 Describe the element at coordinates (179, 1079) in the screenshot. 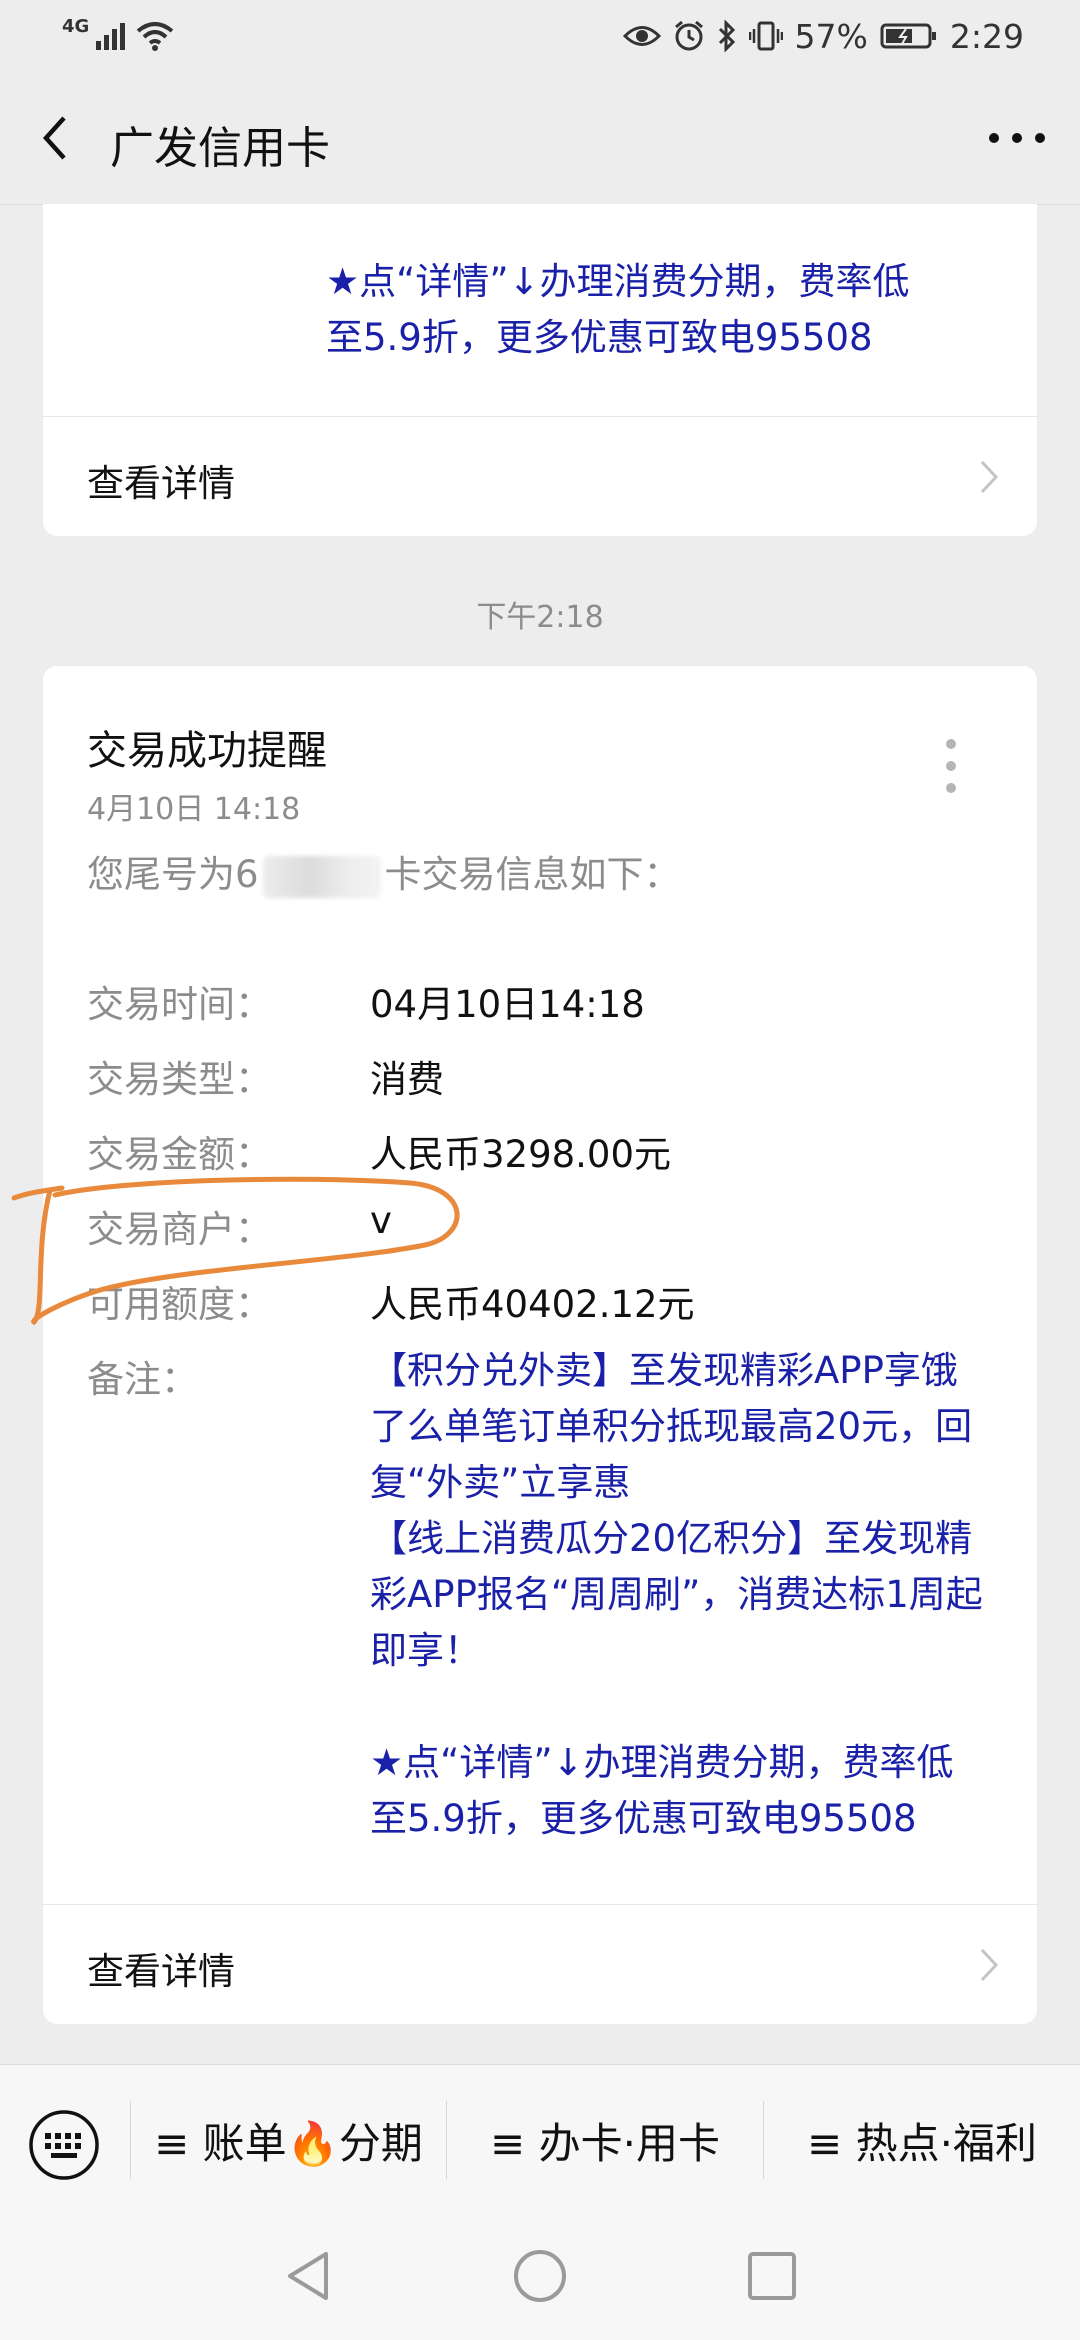

I see `field-label: 交易类型：` at that location.